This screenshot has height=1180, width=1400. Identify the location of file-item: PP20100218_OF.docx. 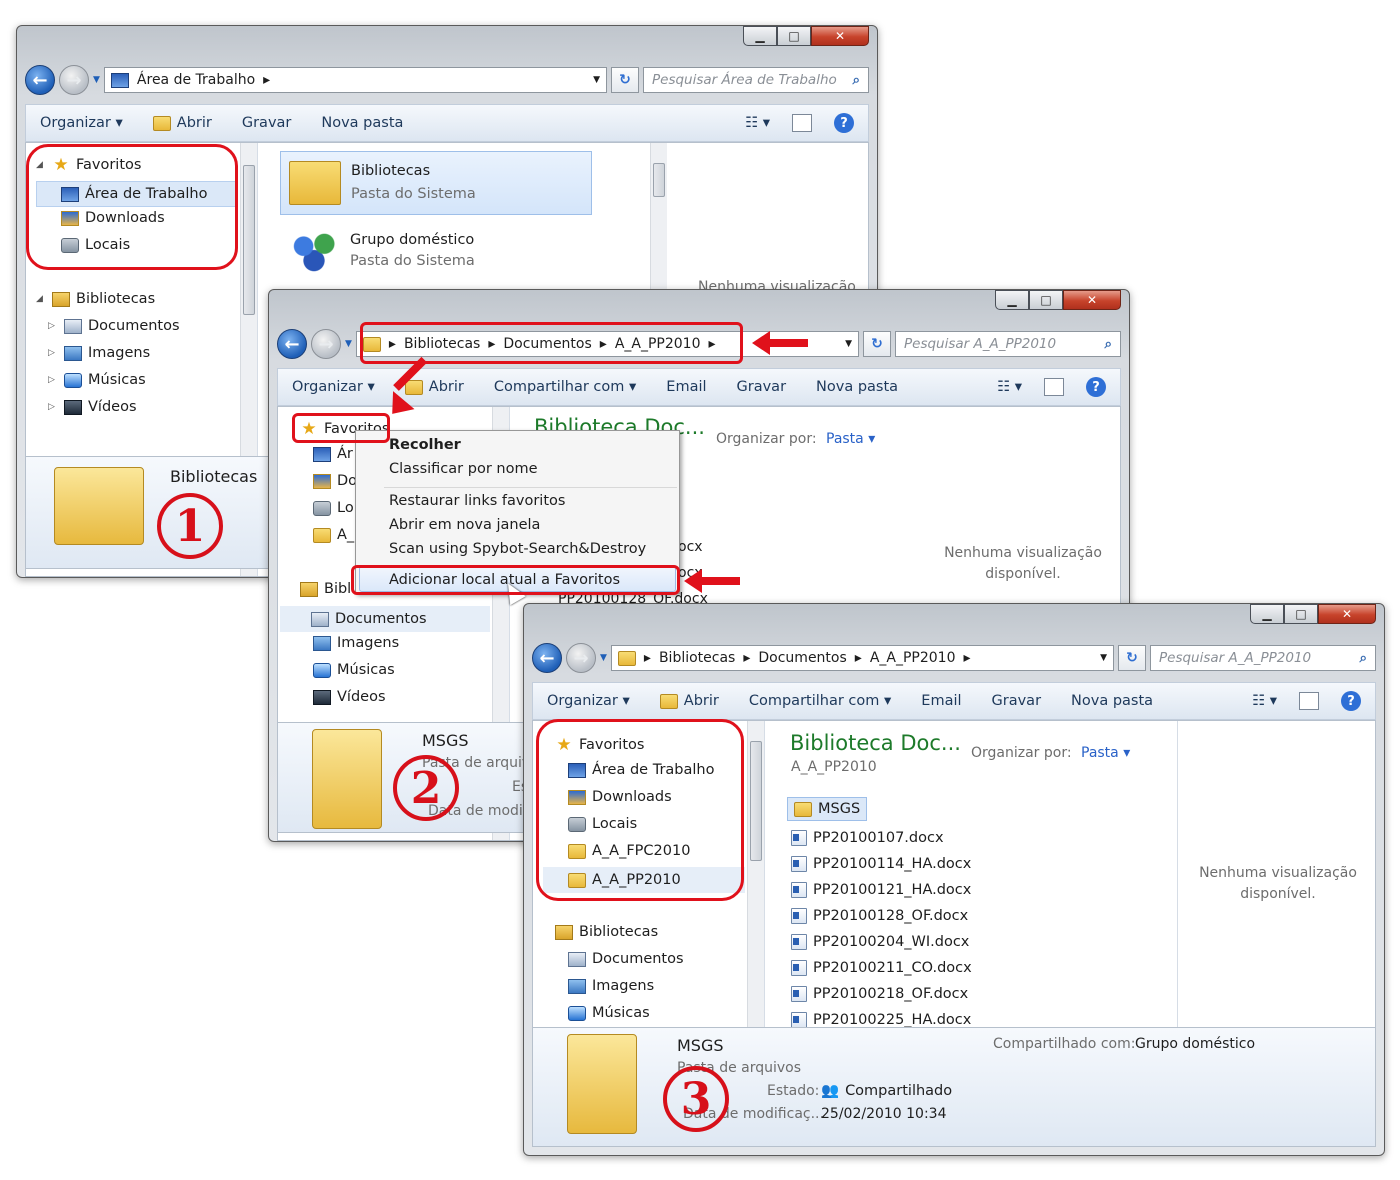
(881, 994).